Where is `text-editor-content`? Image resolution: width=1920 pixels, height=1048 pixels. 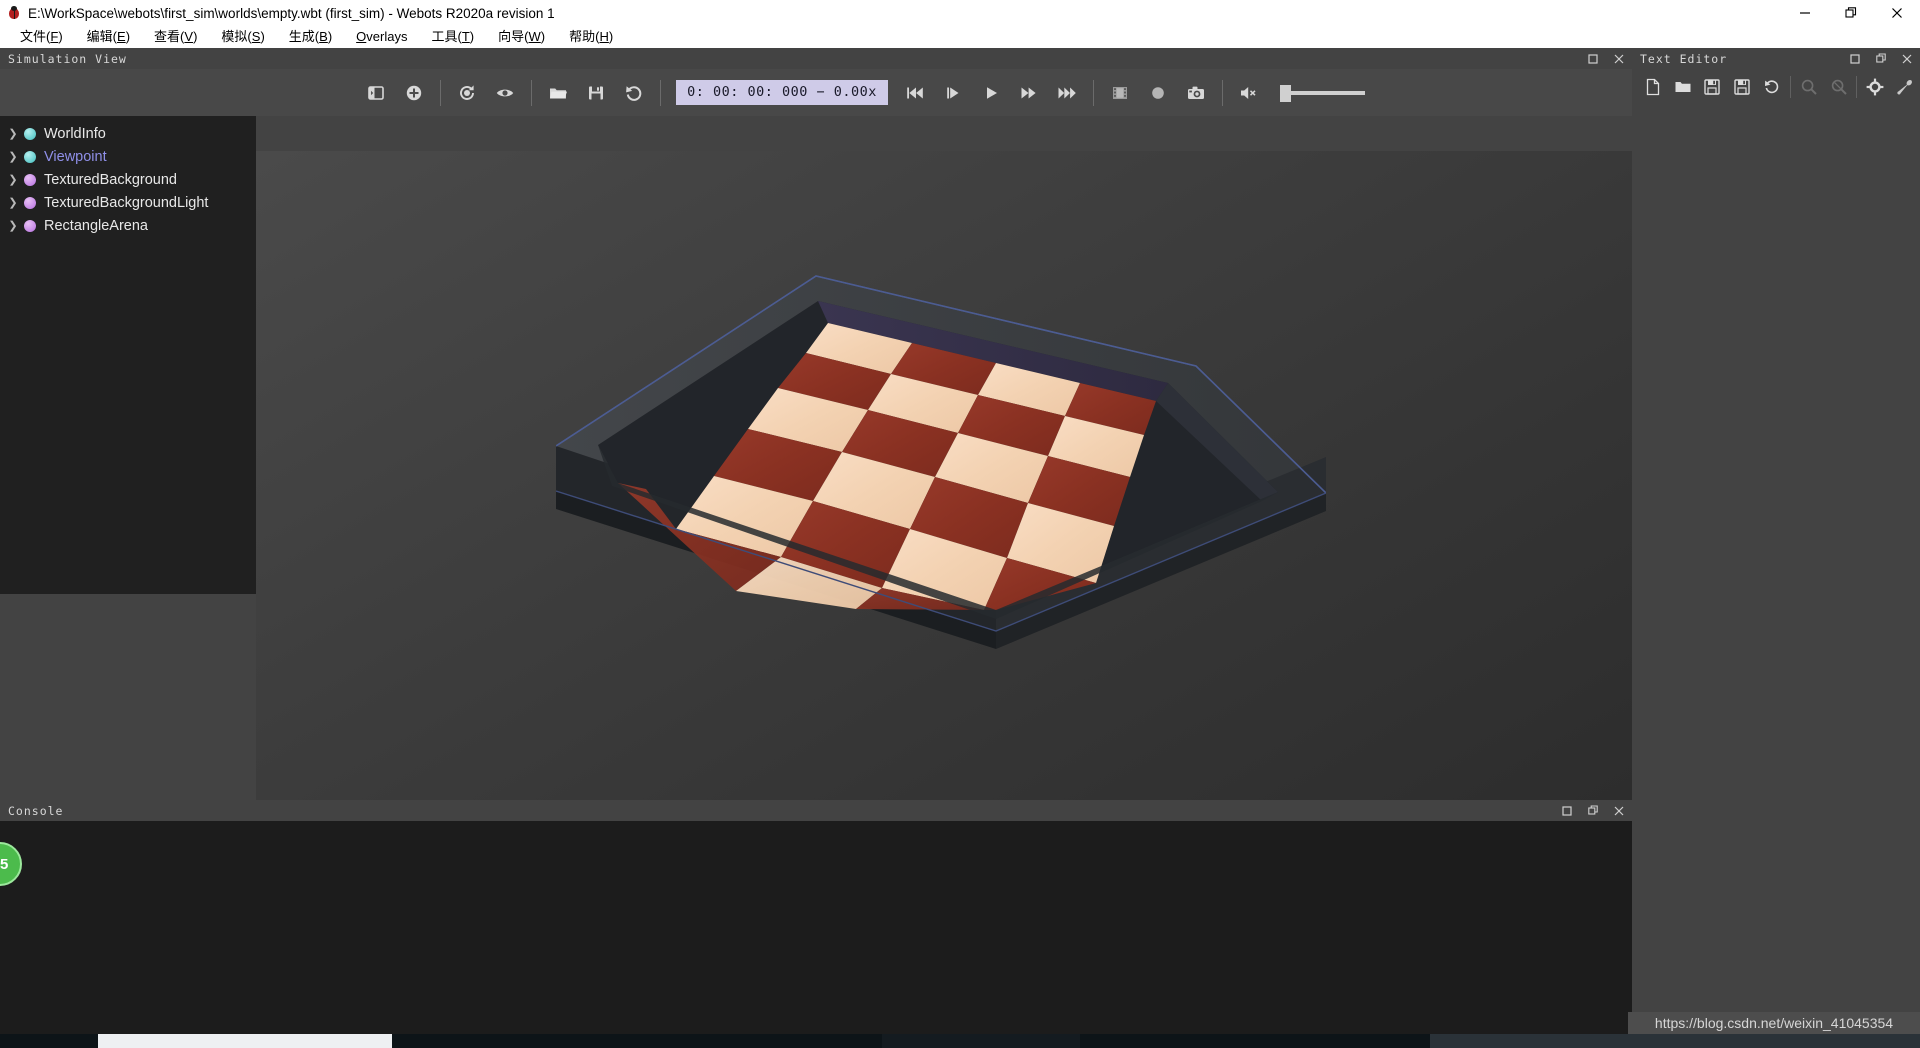 text-editor-content is located at coordinates (1776, 576).